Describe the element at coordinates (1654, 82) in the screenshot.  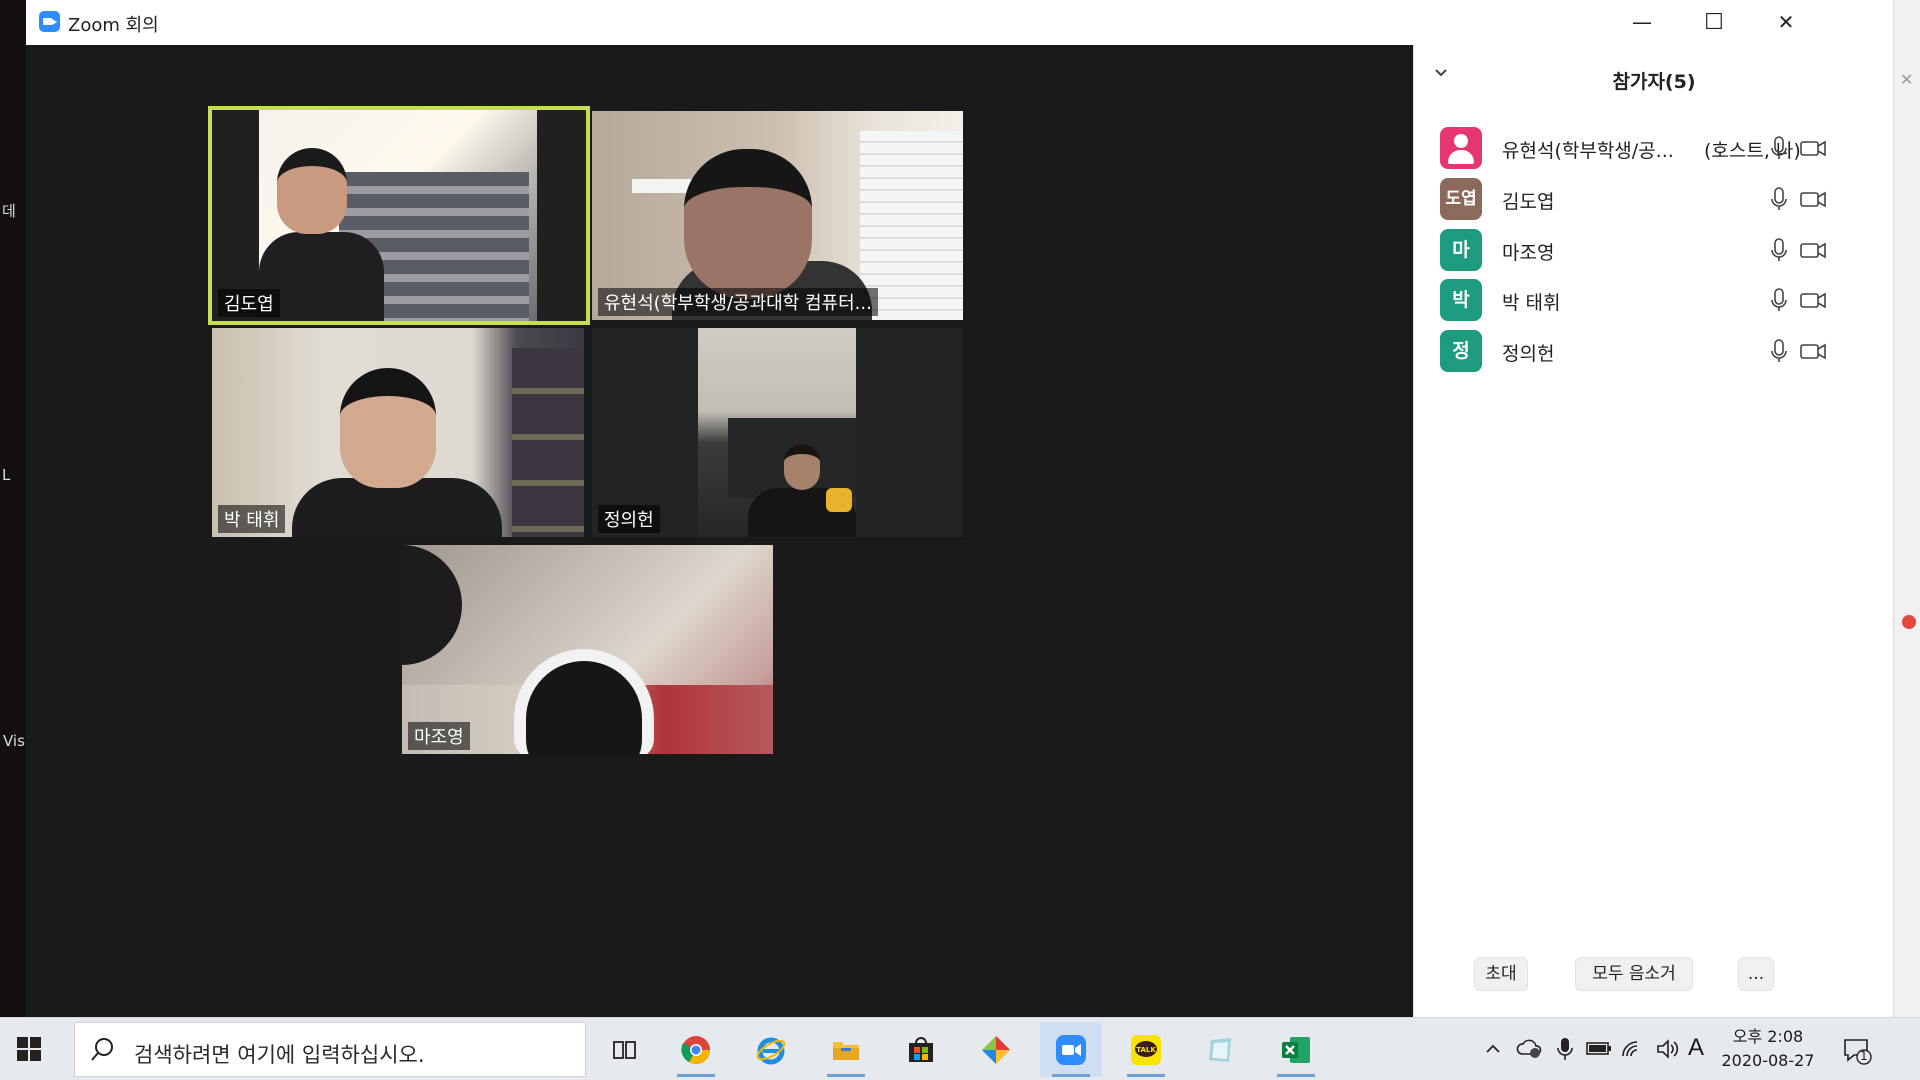
I see `participants-title: 참가자(5)` at that location.